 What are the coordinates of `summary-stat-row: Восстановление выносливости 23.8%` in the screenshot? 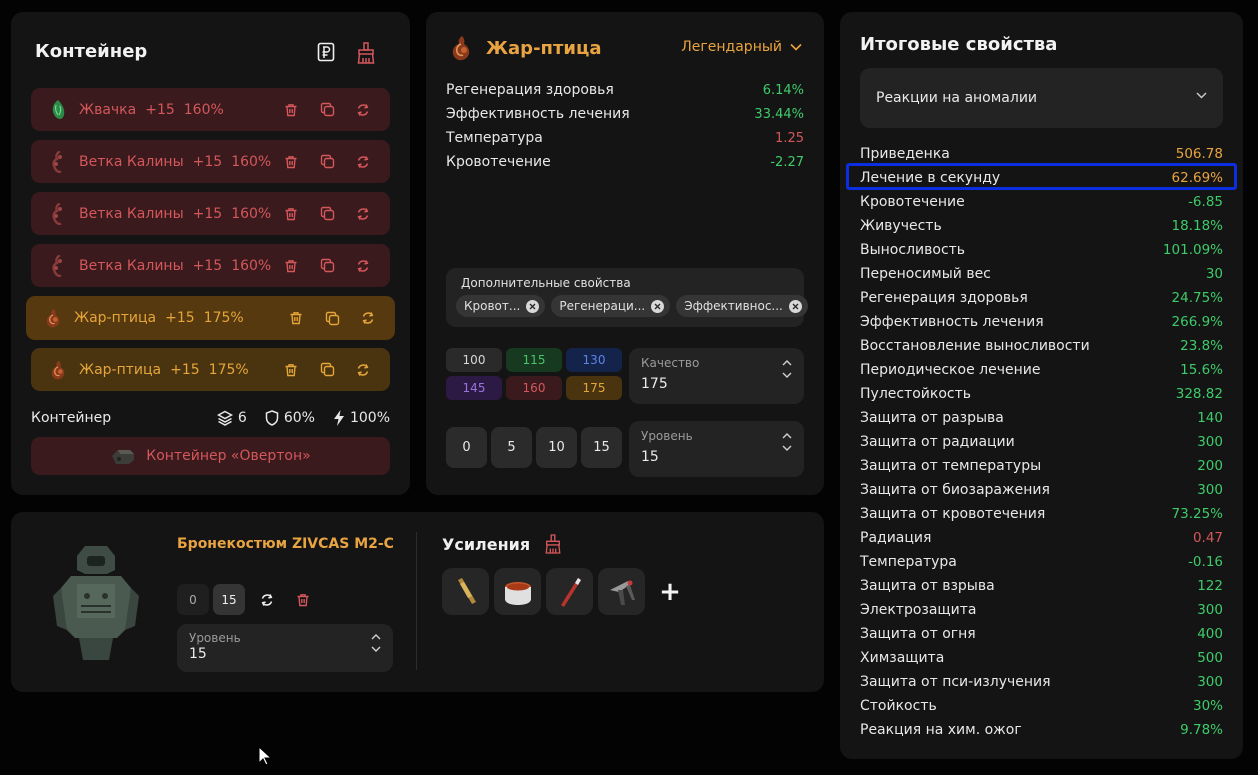 It's located at (1041, 346).